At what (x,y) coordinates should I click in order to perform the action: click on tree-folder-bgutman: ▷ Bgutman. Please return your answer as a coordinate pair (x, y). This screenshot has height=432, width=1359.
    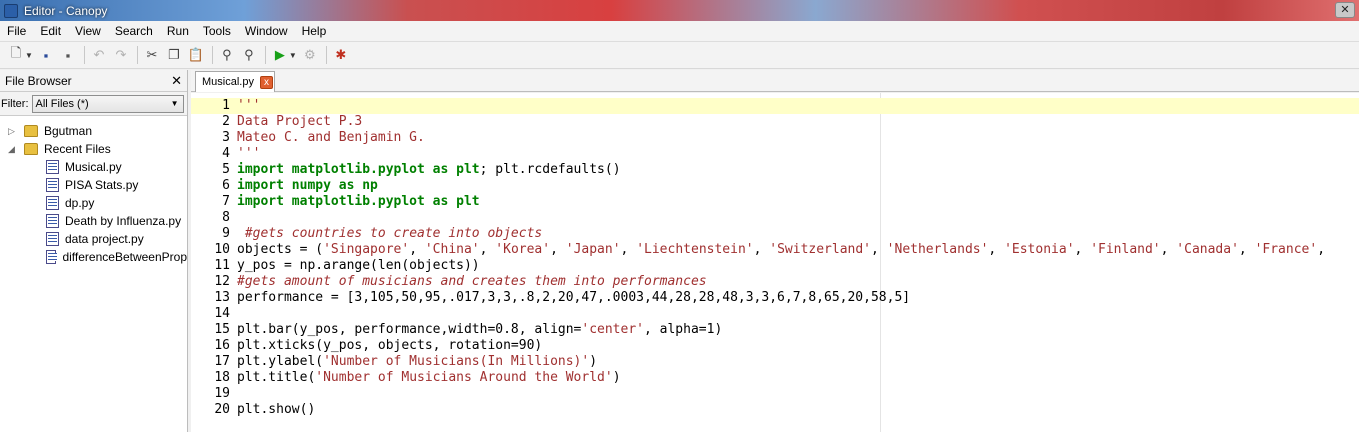
    Looking at the image, I should click on (93, 131).